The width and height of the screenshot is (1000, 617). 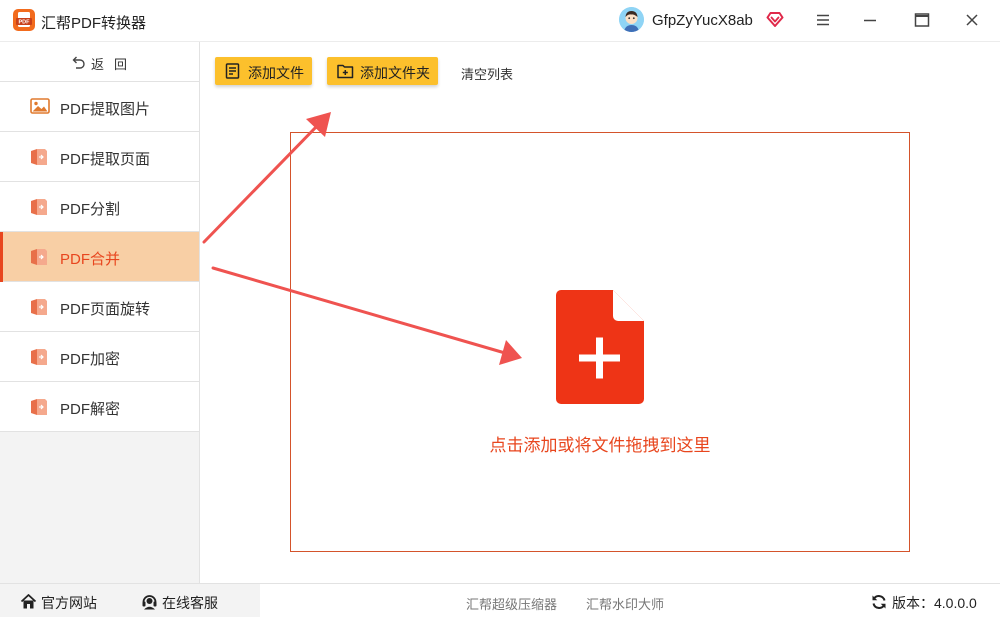 I want to click on refresh-icon, so click(x=879, y=603).